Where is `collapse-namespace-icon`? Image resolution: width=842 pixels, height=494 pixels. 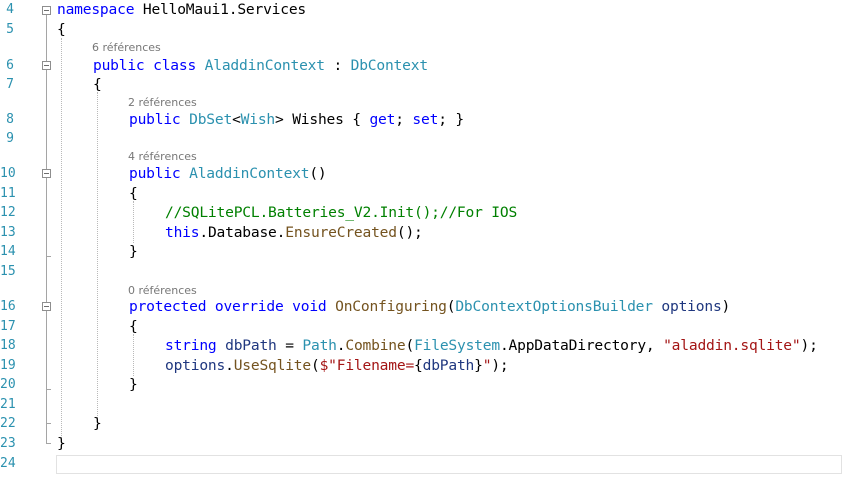
collapse-namespace-icon is located at coordinates (46, 10).